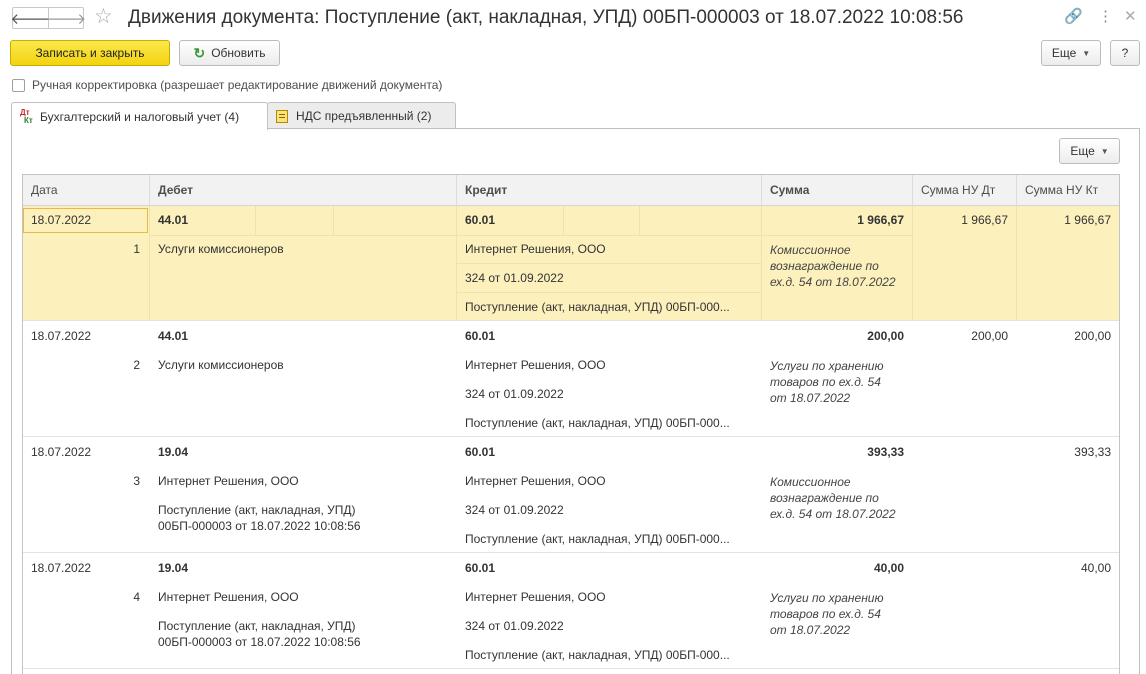 The width and height of the screenshot is (1146, 674). What do you see at coordinates (1087, 220) in the screenshot?
I see `tax-sum-credit: 1 966,67` at bounding box center [1087, 220].